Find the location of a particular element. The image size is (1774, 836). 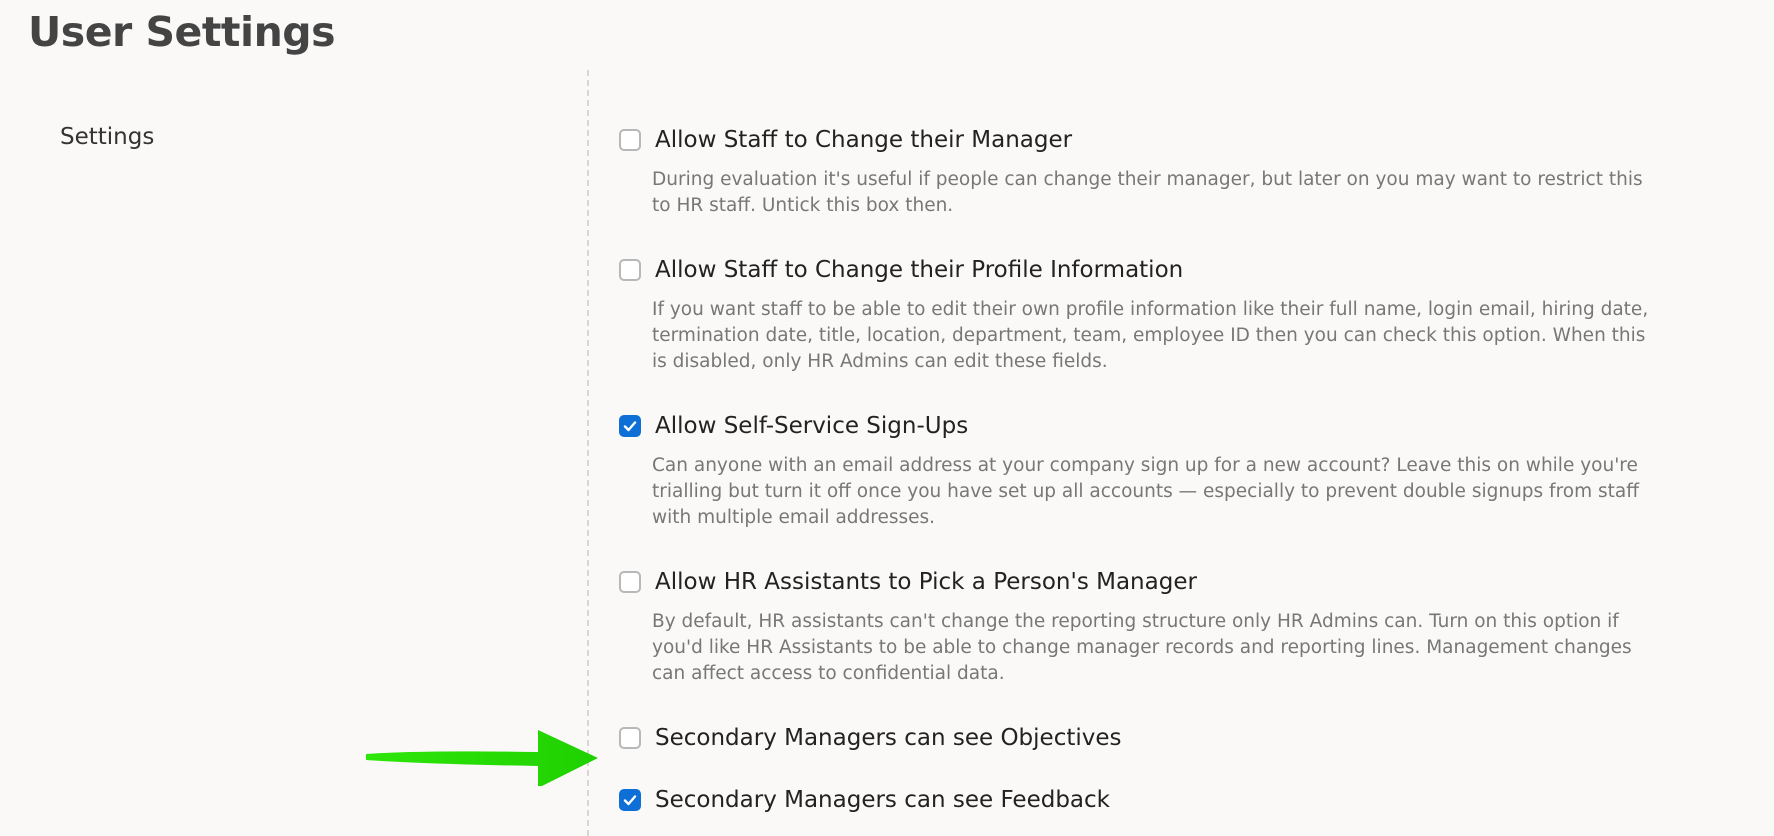

checkbox-allow-hr-assistants-pick-manager is located at coordinates (630, 582).